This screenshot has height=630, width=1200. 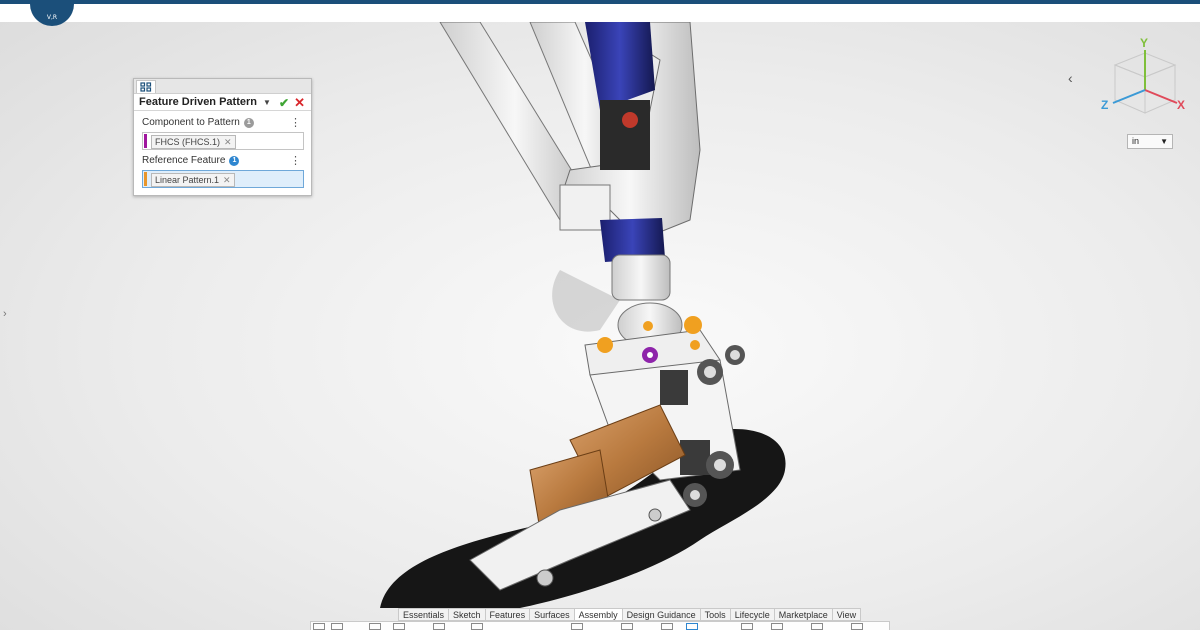 What do you see at coordinates (187, 142) in the screenshot?
I see `component-chip-label: FHCS (FHCS.1)` at bounding box center [187, 142].